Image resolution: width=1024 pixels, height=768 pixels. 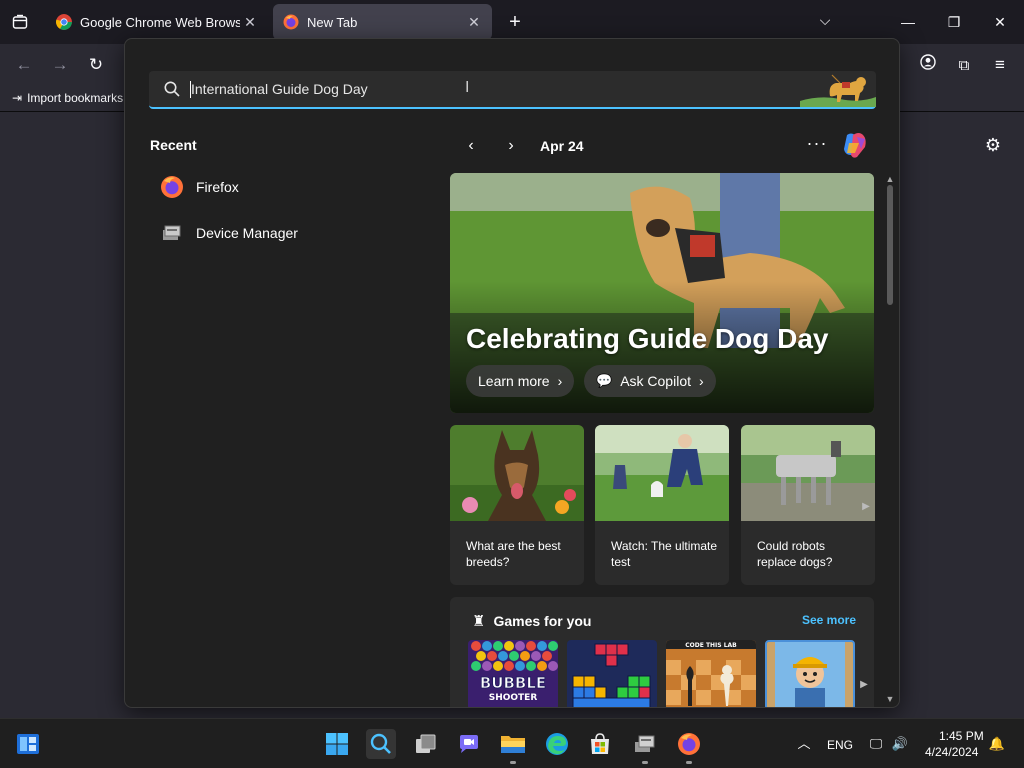 I want to click on game-tile-construction, so click(x=810, y=673).